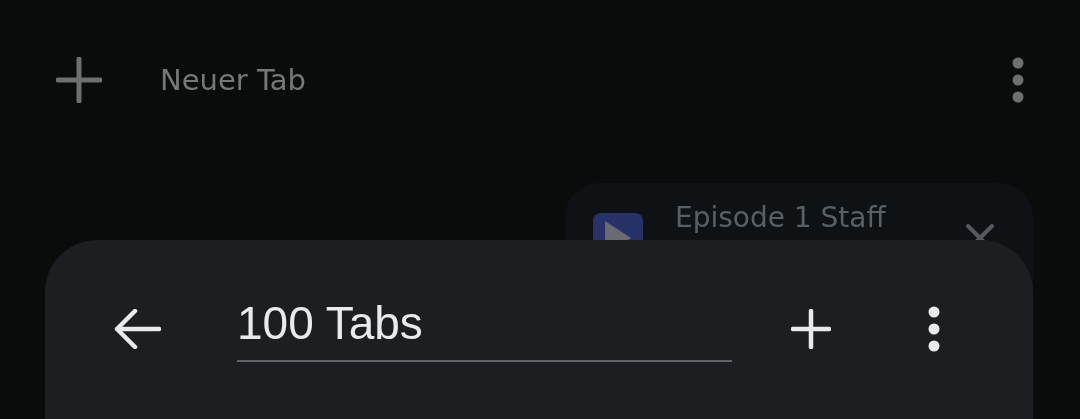 The image size is (1080, 419). I want to click on tab-title: Episode 1 Staff, so click(781, 217).